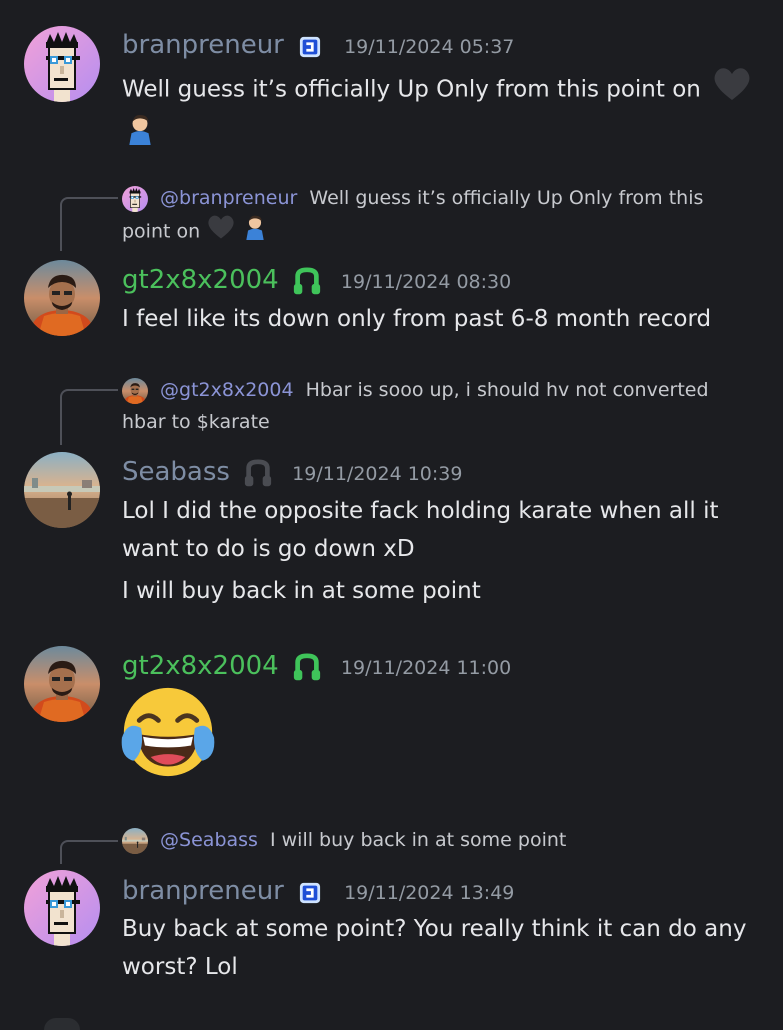 This screenshot has width=783, height=1030. I want to click on reply-text-continued: point on, so click(161, 231).